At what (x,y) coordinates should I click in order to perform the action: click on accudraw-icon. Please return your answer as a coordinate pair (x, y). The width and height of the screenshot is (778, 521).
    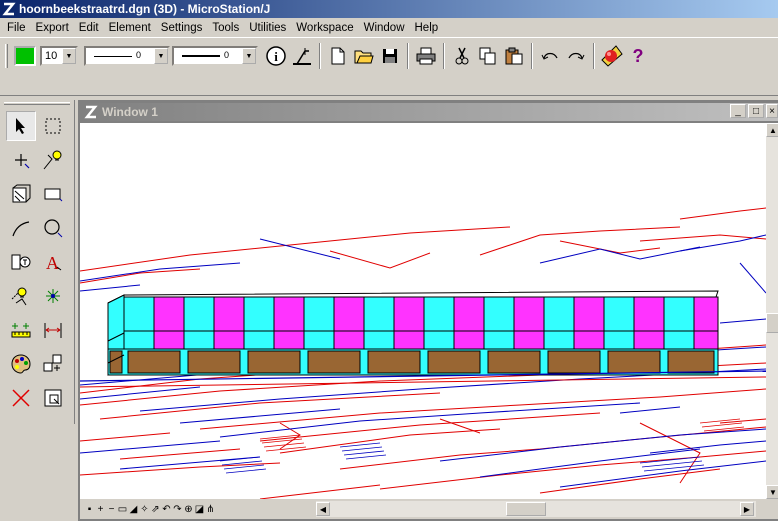
    Looking at the image, I should click on (21, 296).